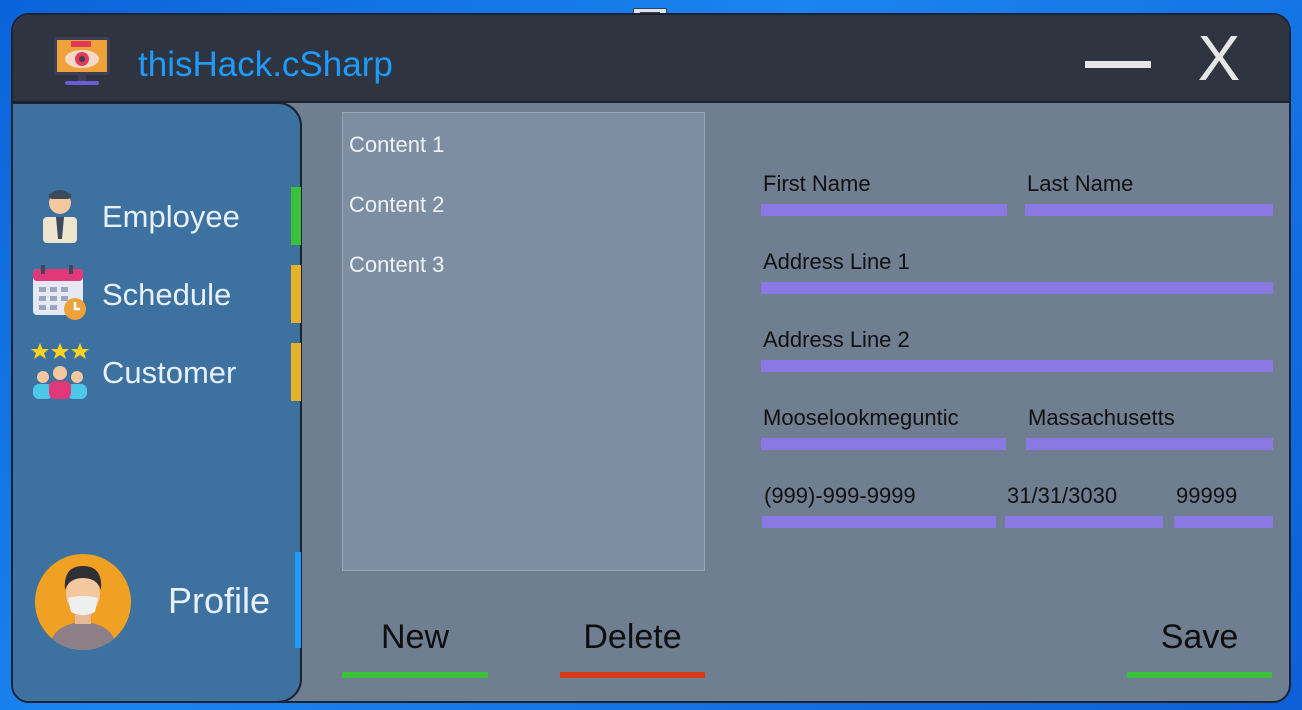 The width and height of the screenshot is (1302, 710). What do you see at coordinates (861, 417) in the screenshot?
I see `city-value: Mooselookmeguntic` at bounding box center [861, 417].